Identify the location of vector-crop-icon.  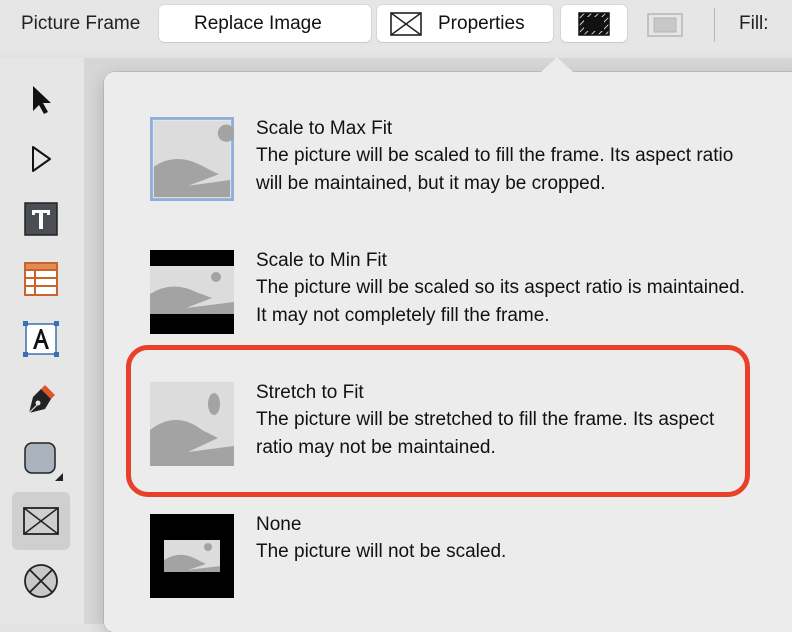
(41, 581).